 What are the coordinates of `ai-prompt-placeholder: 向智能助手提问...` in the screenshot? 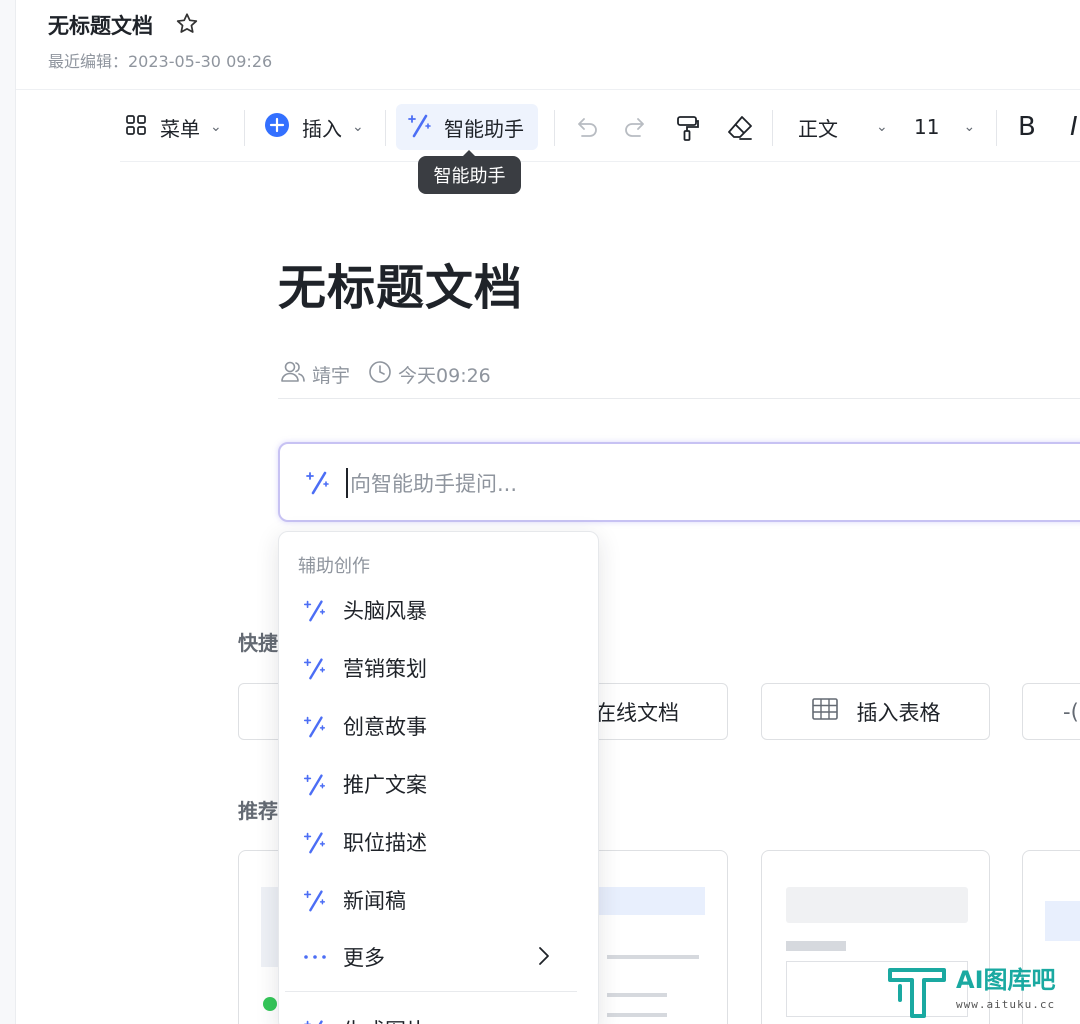 It's located at (434, 484).